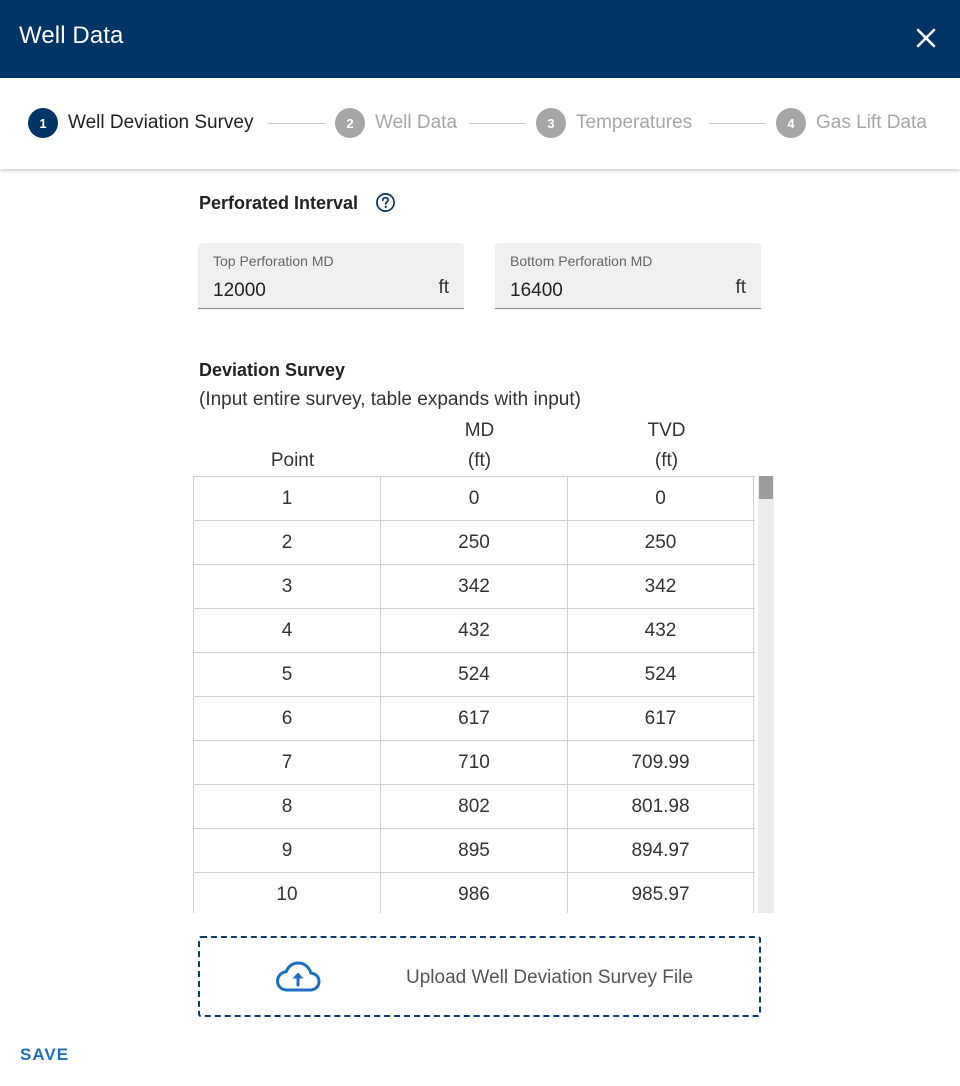  I want to click on table-row: 7 710 709.99, so click(474, 763).